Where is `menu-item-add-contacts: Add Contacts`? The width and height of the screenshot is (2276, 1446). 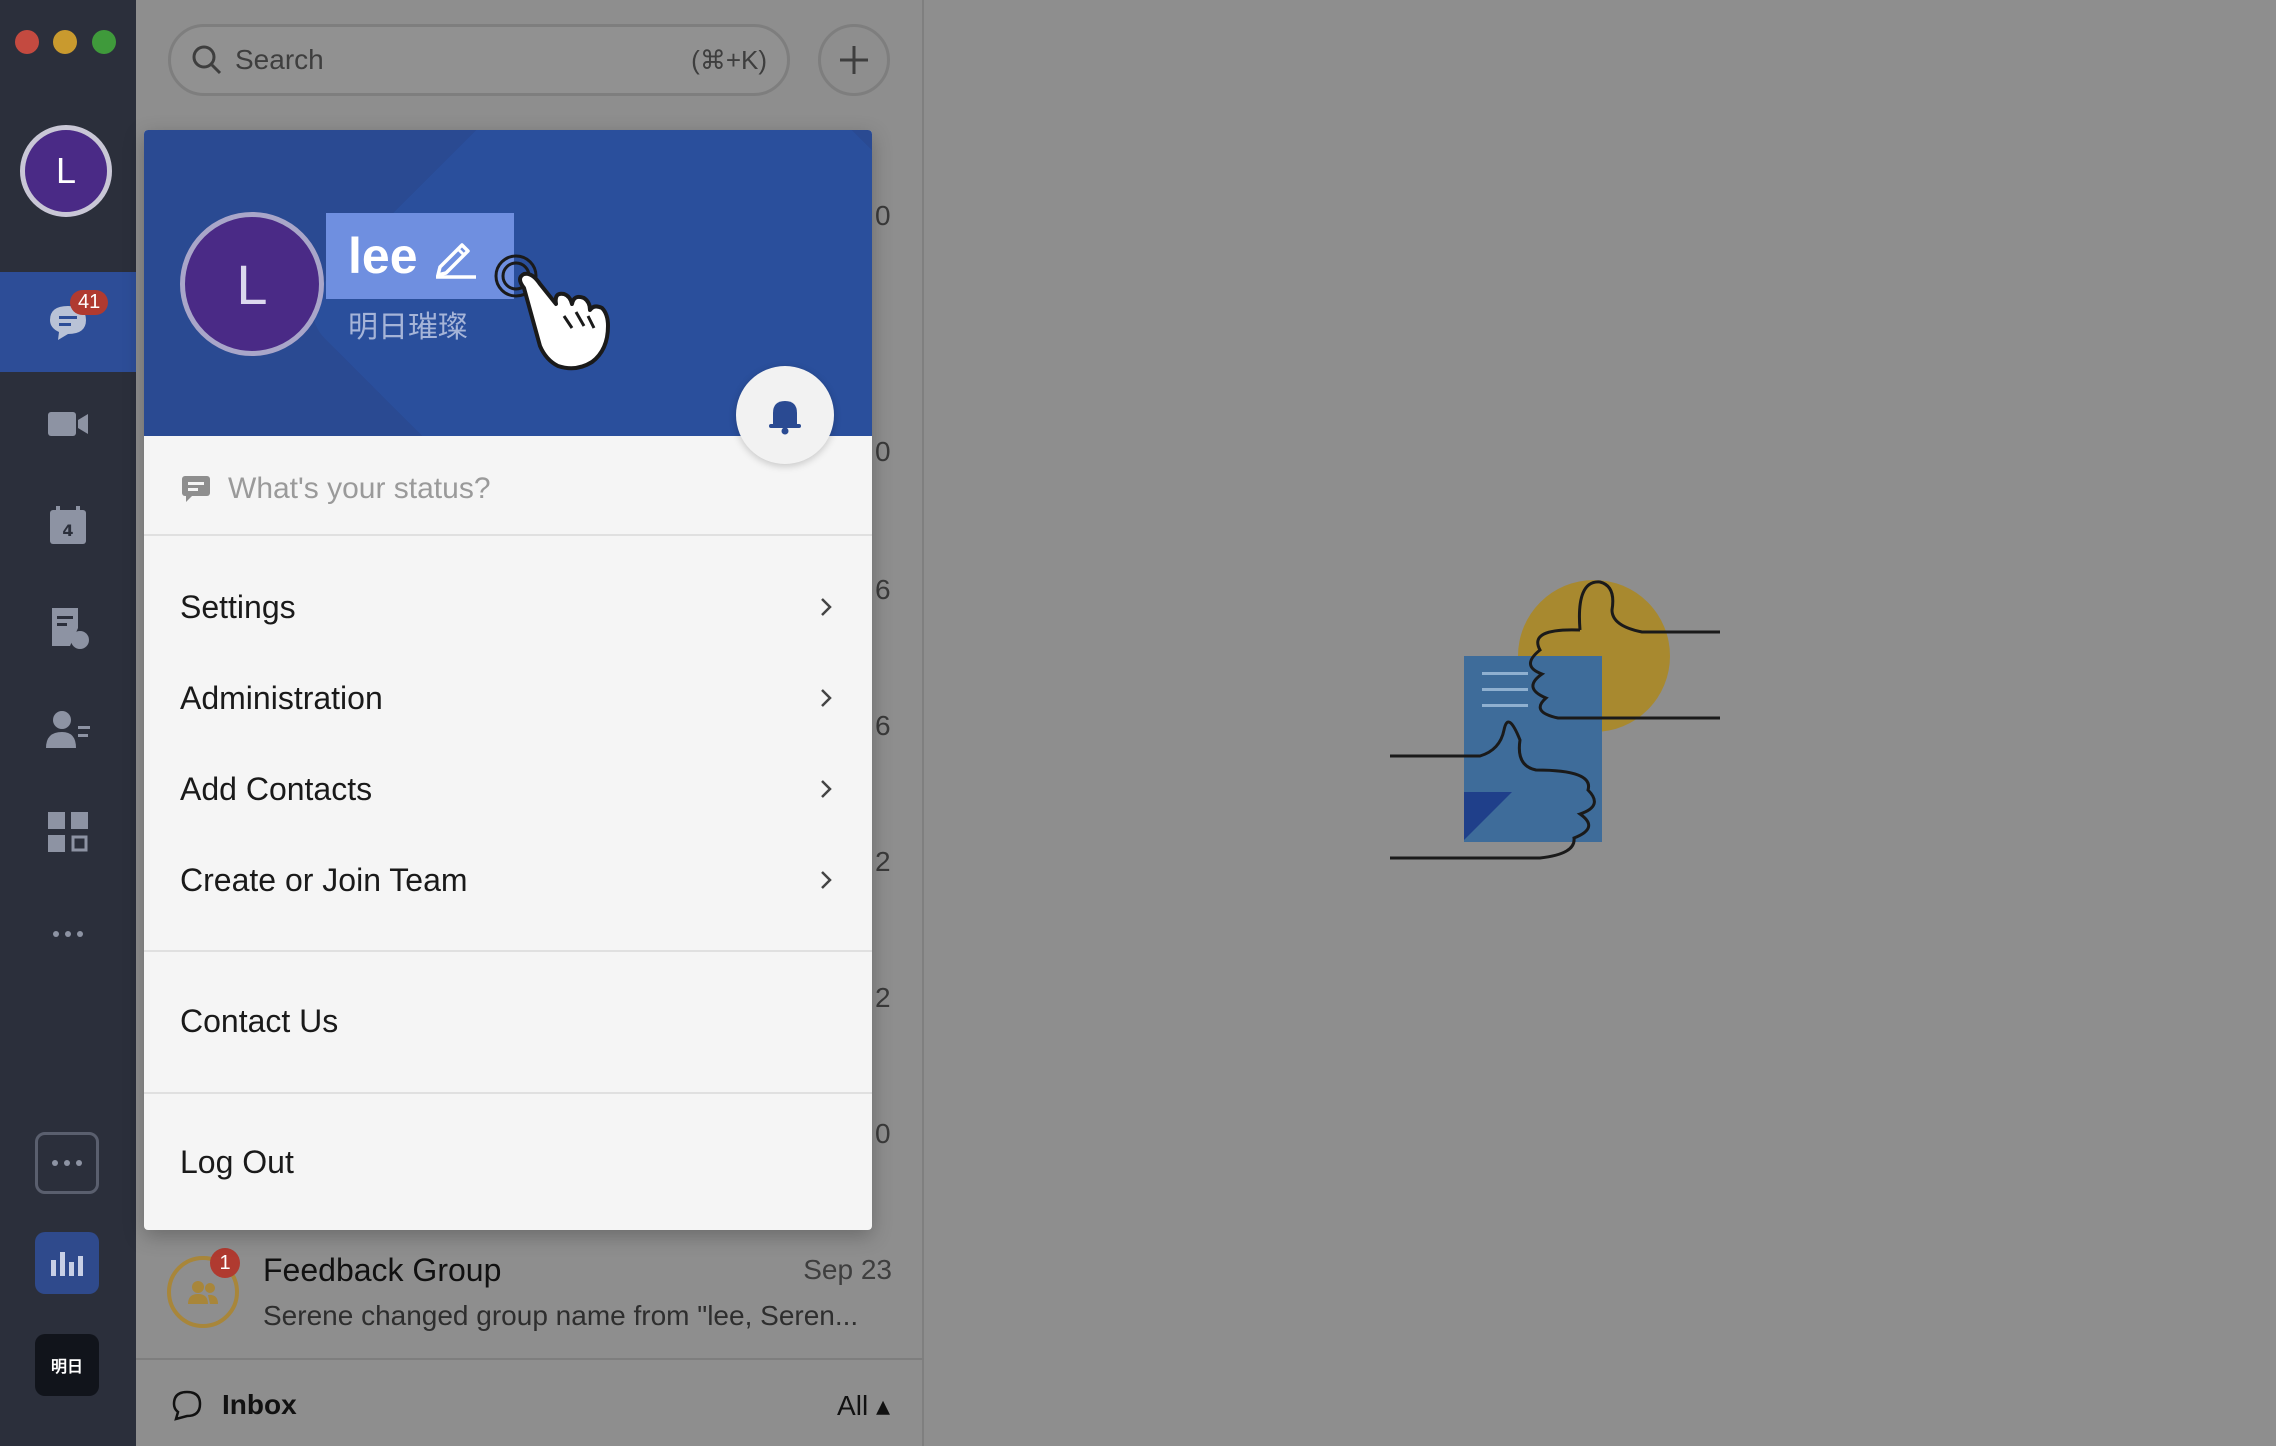
menu-item-add-contacts: Add Contacts is located at coordinates (508, 789).